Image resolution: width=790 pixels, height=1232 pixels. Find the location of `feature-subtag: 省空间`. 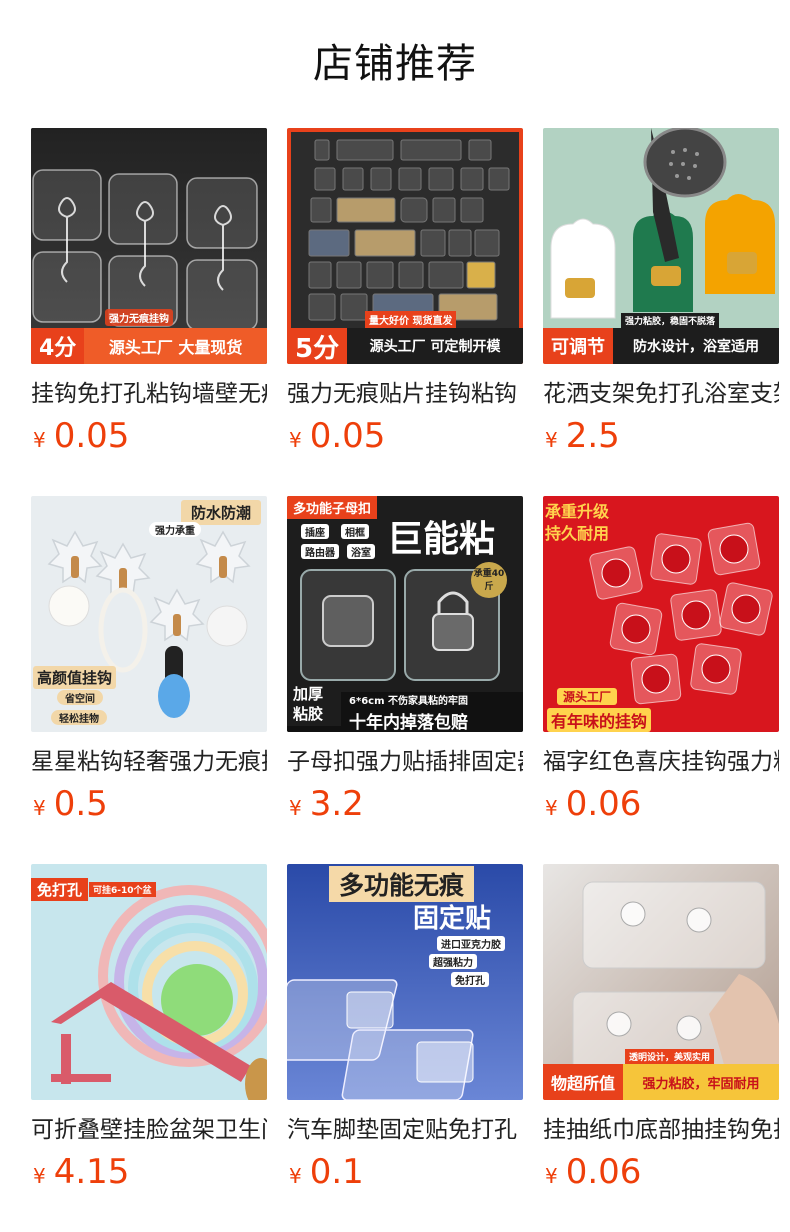

feature-subtag: 省空间 is located at coordinates (80, 697).